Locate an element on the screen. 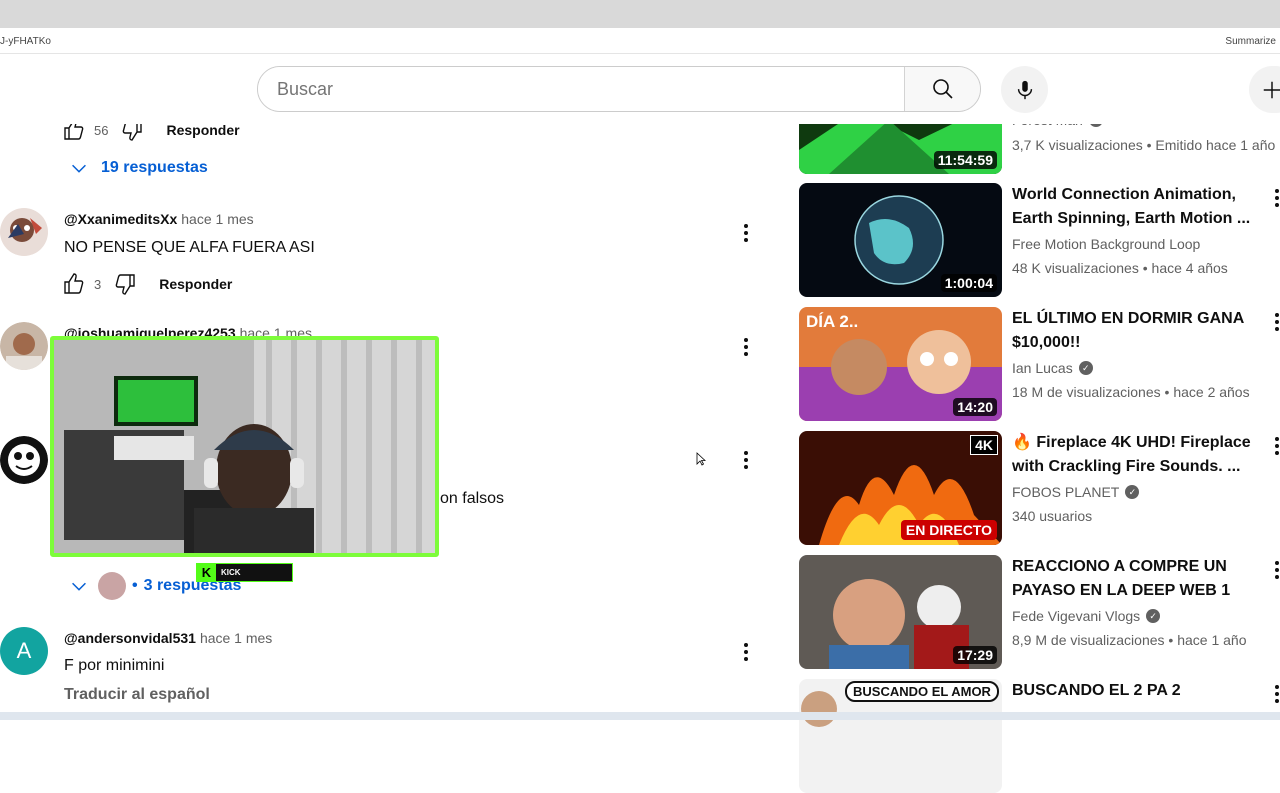 Image resolution: width=1280 pixels, height=793 pixels. search-input is located at coordinates (581, 89).